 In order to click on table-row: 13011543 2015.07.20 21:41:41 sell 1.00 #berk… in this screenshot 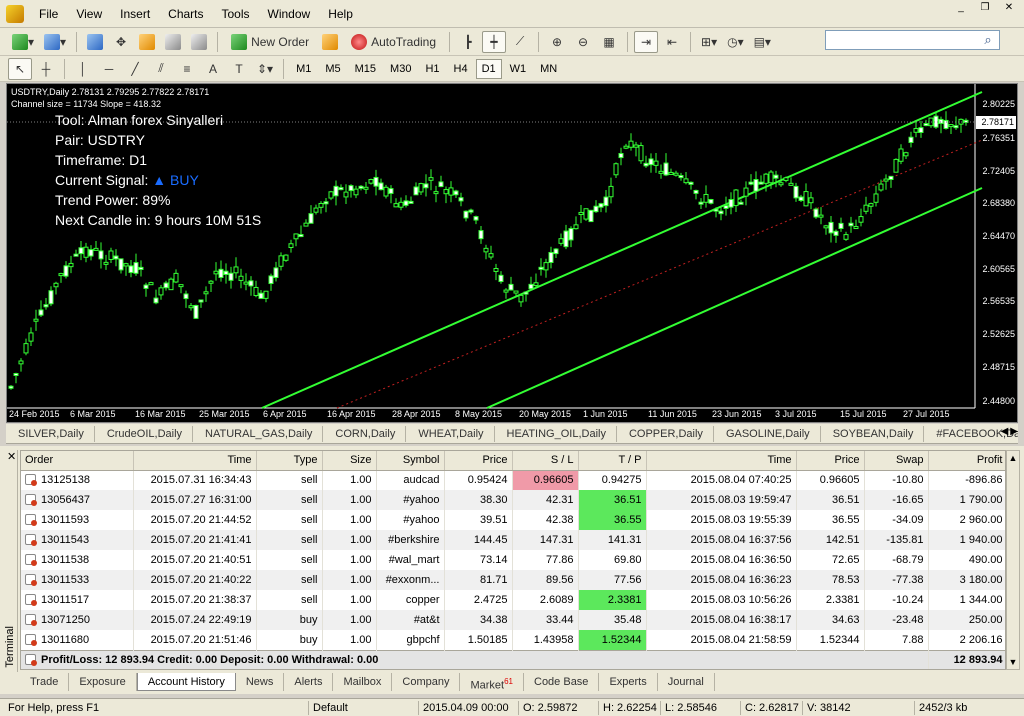, I will do `click(513, 540)`.